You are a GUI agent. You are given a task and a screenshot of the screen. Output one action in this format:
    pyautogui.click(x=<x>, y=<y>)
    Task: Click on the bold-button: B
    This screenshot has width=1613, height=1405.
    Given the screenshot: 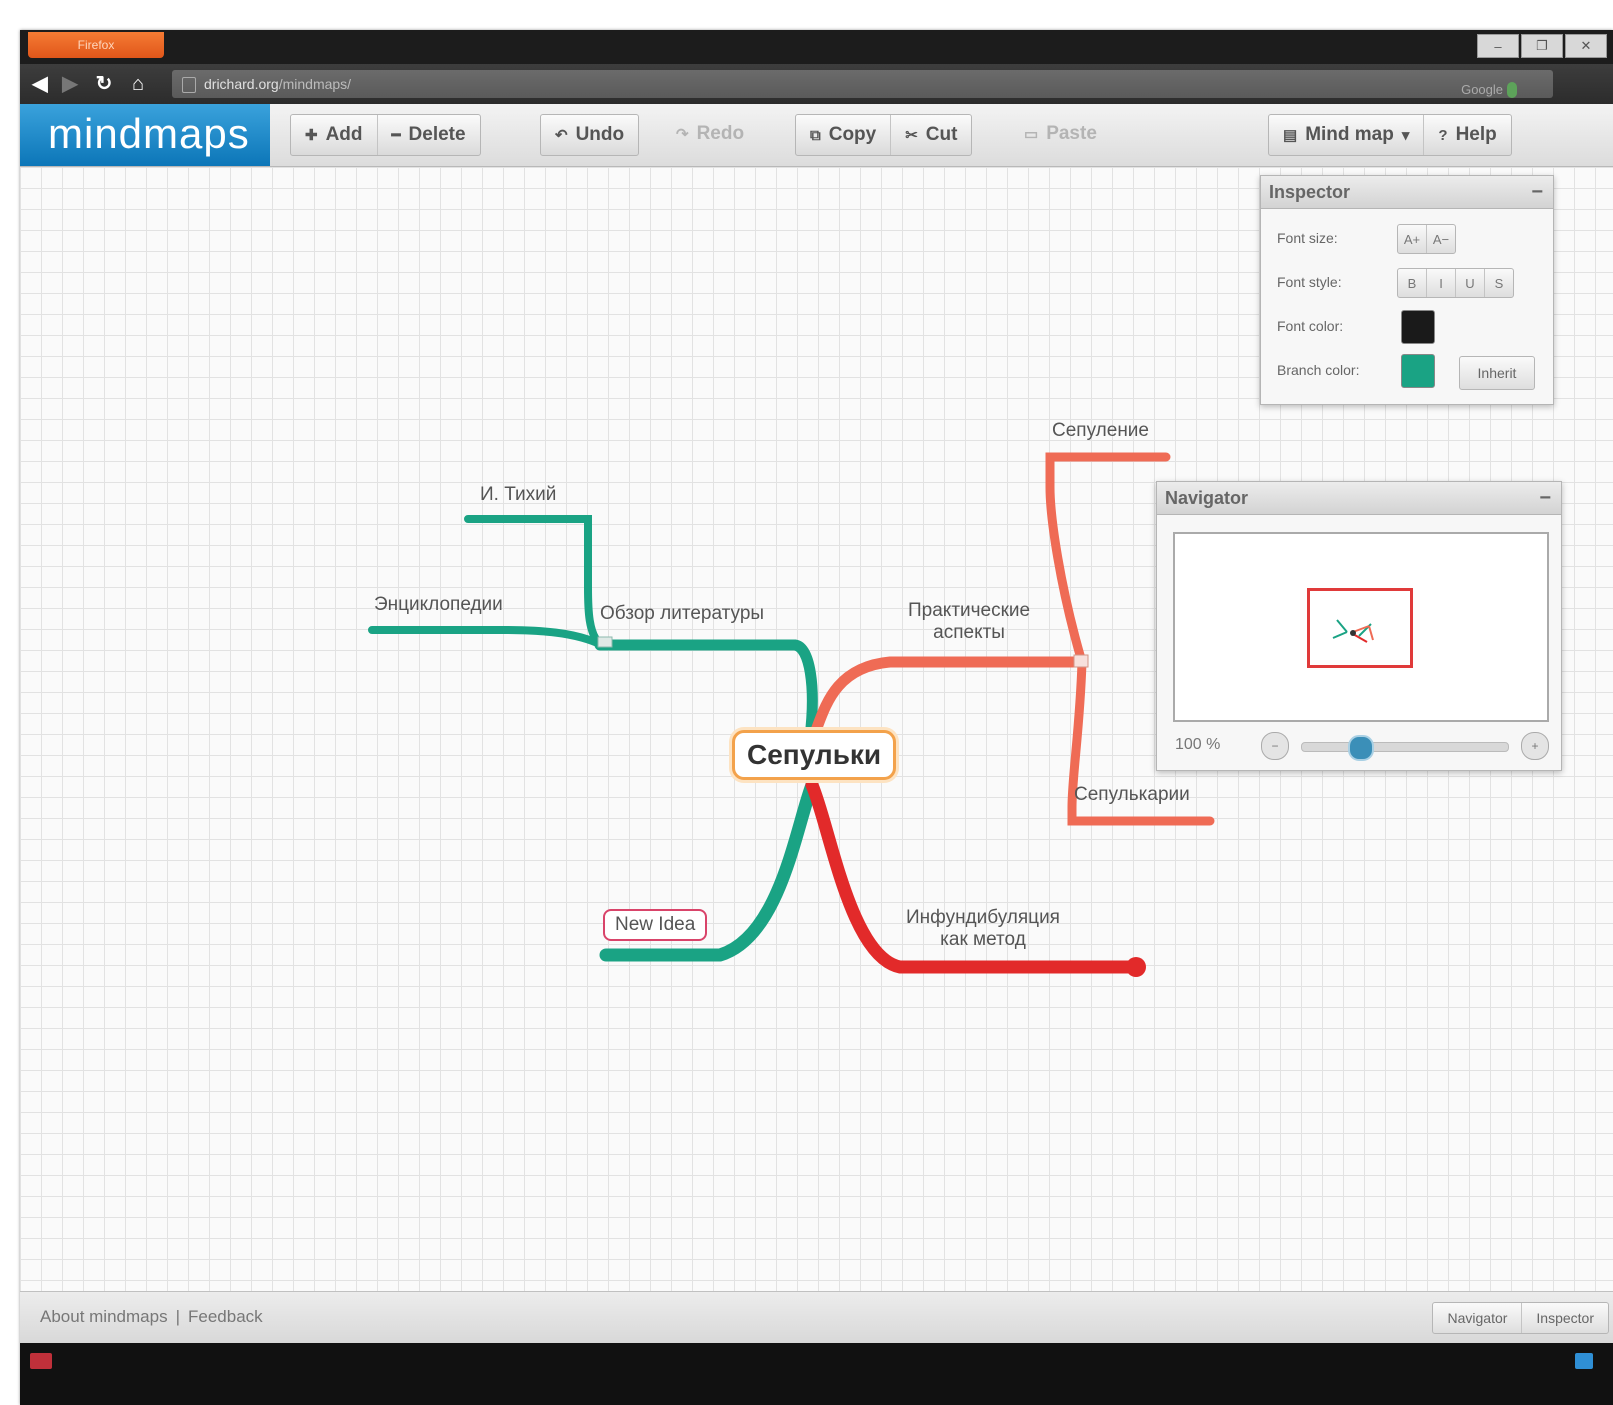 What is the action you would take?
    pyautogui.click(x=1412, y=283)
    